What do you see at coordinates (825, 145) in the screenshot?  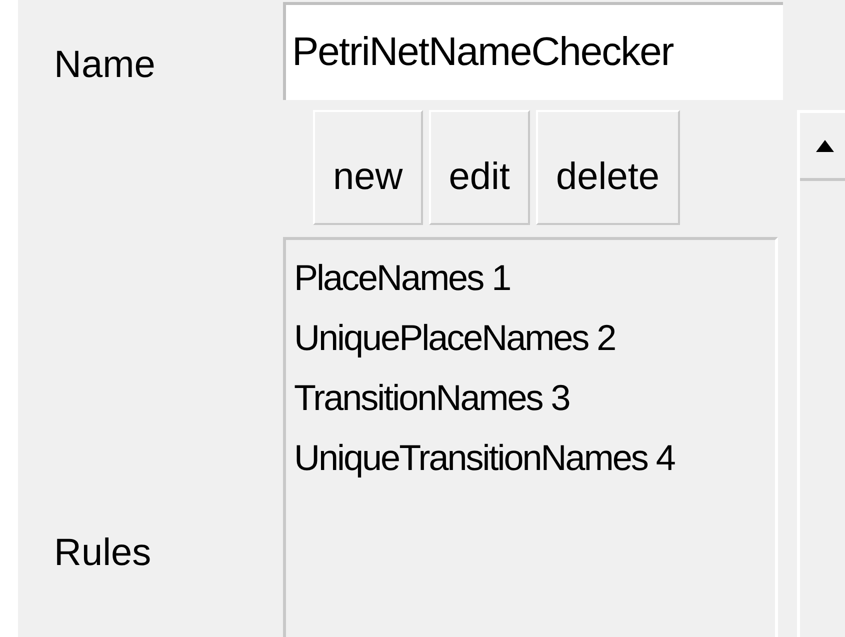 I see `up-arrow-icon` at bounding box center [825, 145].